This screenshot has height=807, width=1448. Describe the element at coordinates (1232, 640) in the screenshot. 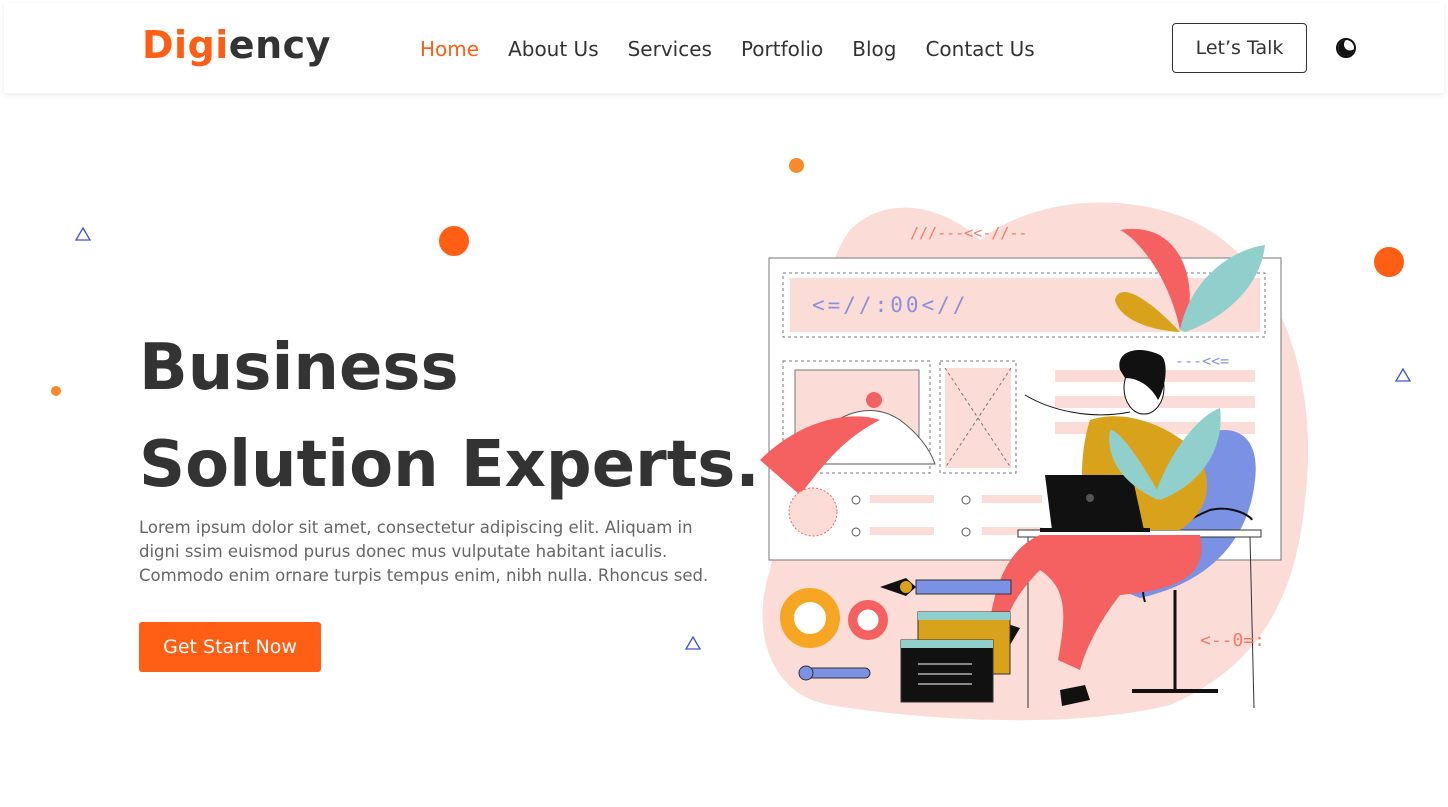

I see `doodle-text: <--0=:` at that location.